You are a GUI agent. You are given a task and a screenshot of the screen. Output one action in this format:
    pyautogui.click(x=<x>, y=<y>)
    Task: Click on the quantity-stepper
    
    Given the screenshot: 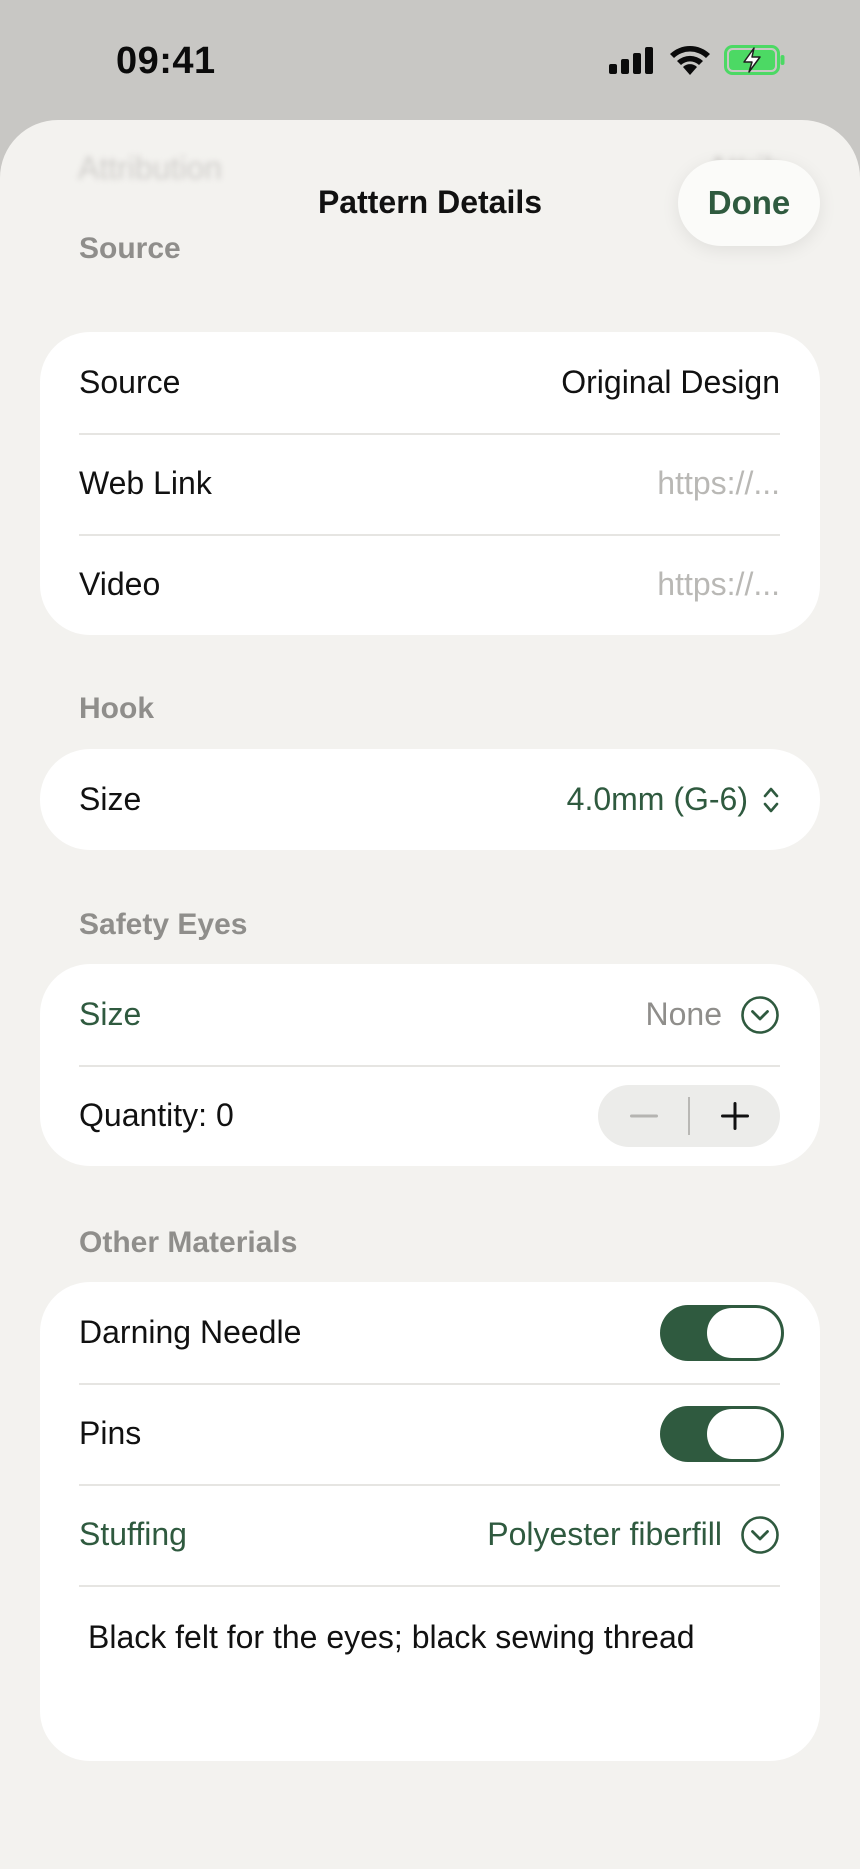 What is the action you would take?
    pyautogui.click(x=689, y=1115)
    